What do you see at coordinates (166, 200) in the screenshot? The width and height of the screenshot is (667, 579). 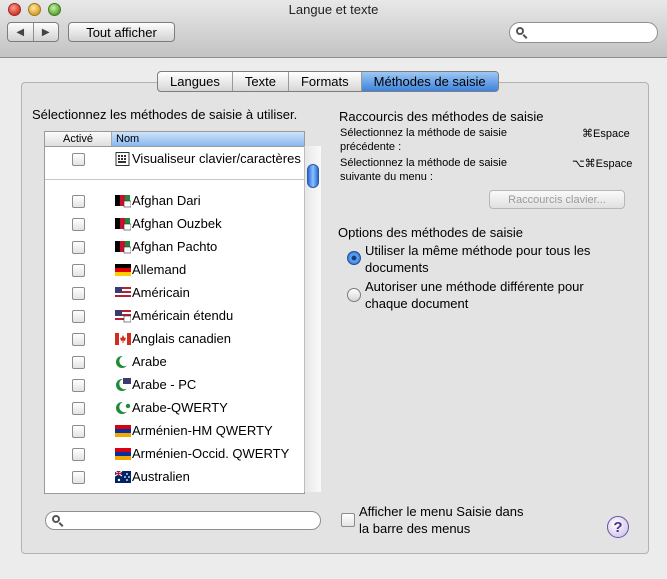 I see `list-item-label: Afghan Dari` at bounding box center [166, 200].